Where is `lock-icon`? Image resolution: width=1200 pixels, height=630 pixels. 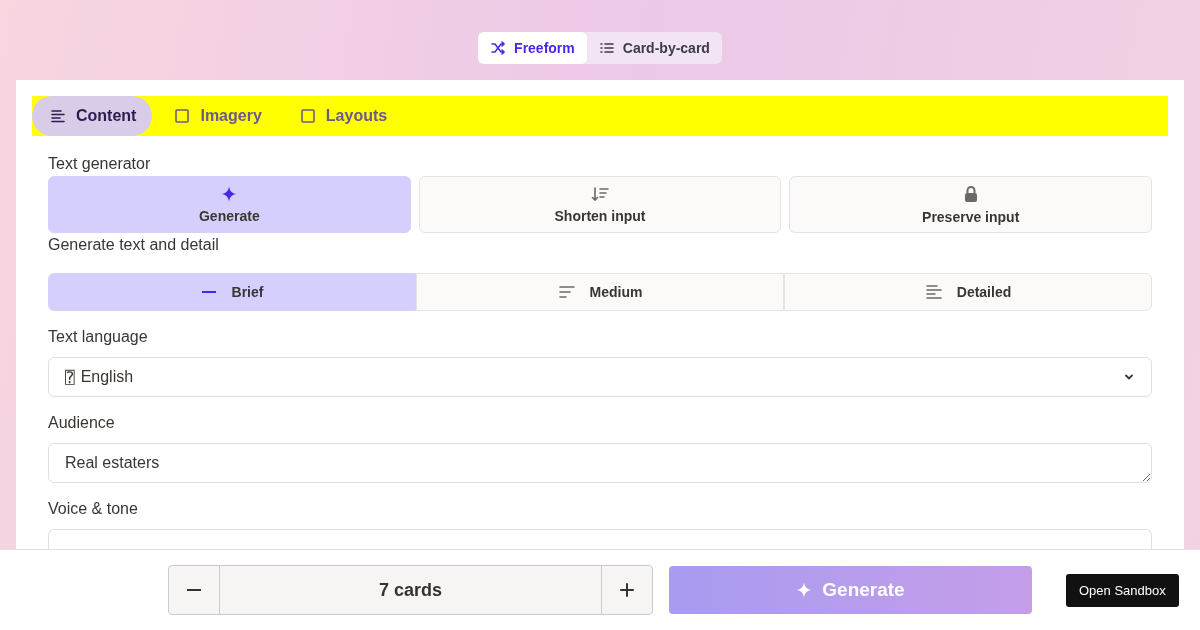
lock-icon is located at coordinates (970, 193).